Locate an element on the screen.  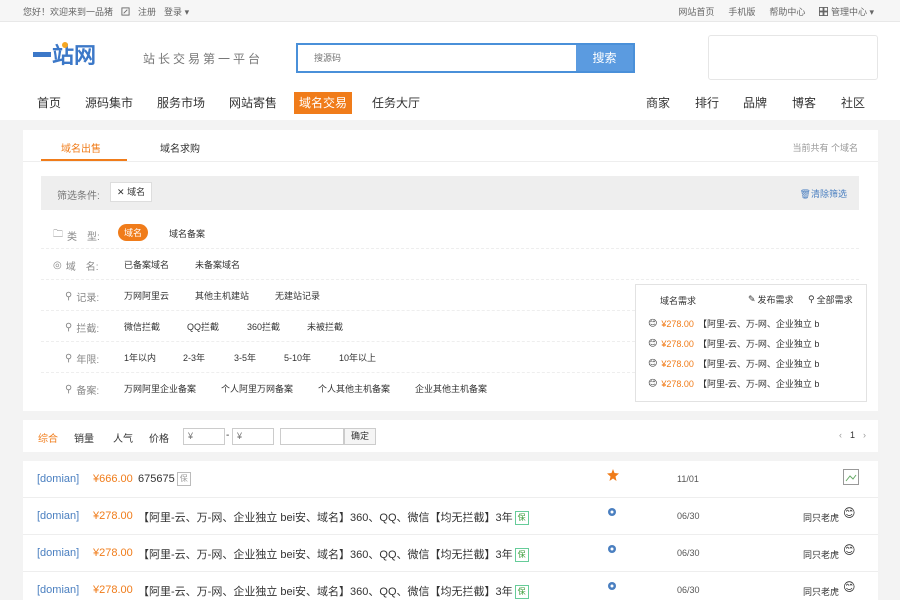
nav-merchants: 商家 is located at coordinates (658, 103).